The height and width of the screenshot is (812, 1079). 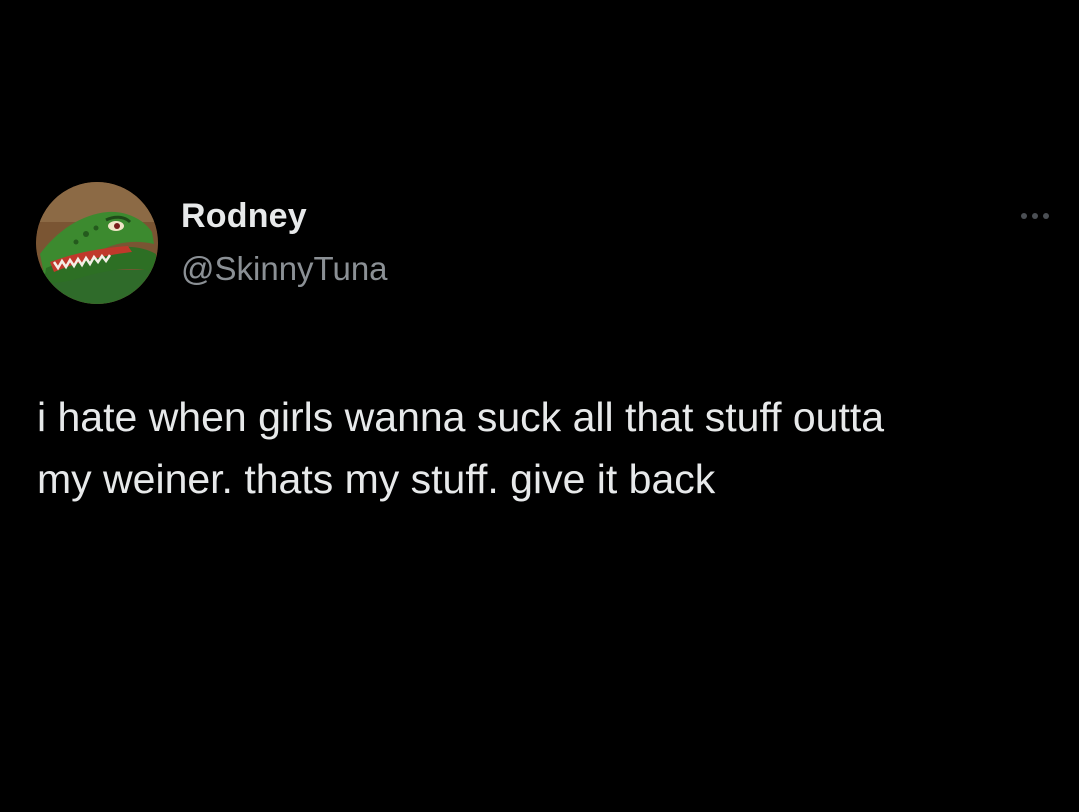 I want to click on lizard-avatar-icon, so click(x=97, y=243).